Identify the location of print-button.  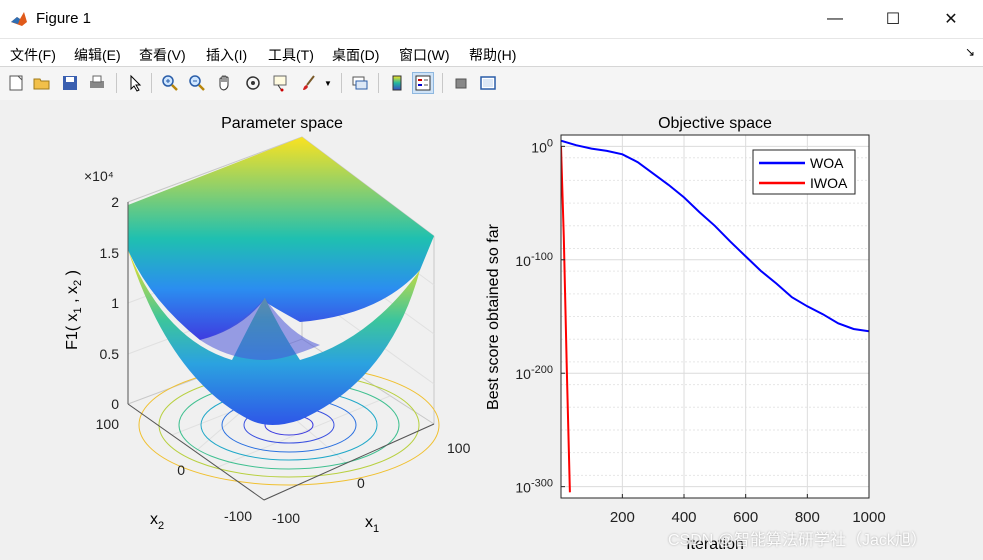
(97, 83).